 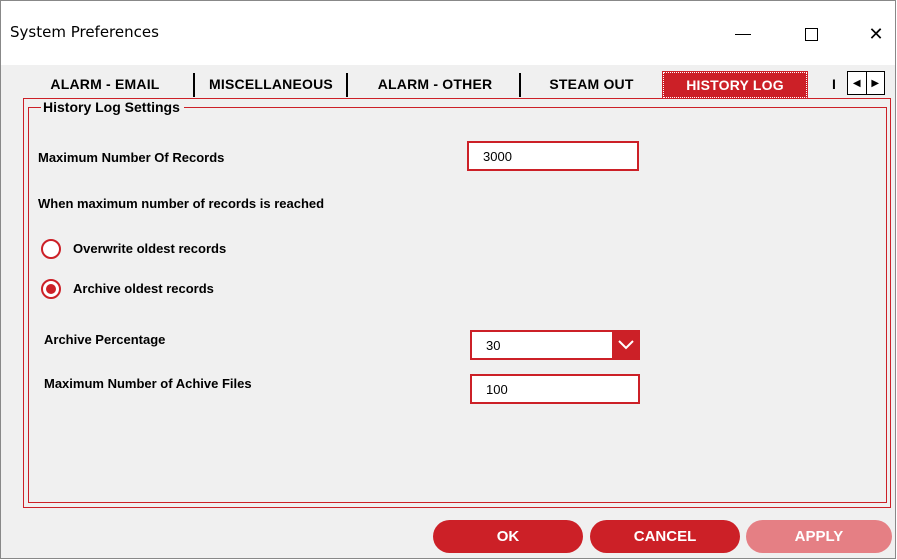 What do you see at coordinates (834, 84) in the screenshot?
I see `tab-truncated: I` at bounding box center [834, 84].